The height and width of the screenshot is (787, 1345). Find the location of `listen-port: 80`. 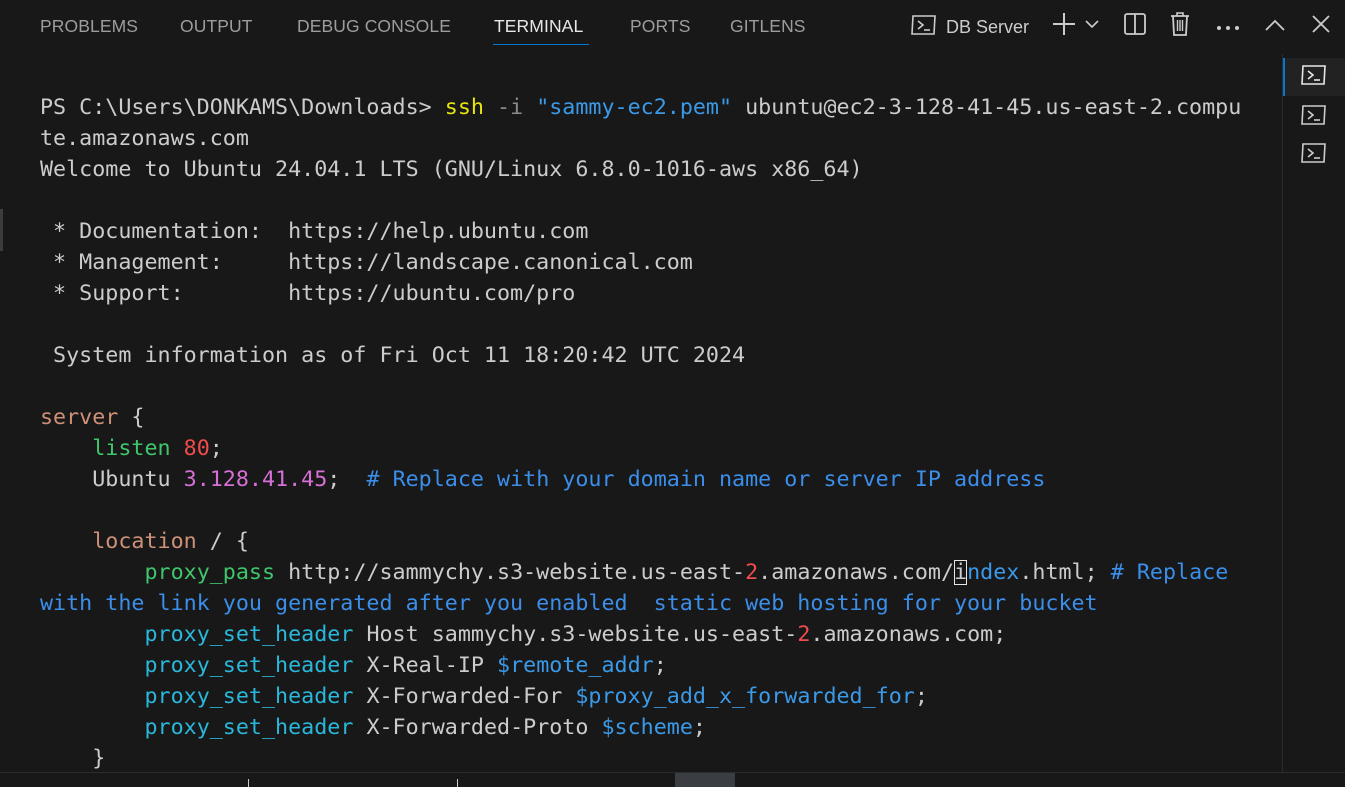

listen-port: 80 is located at coordinates (196, 448).